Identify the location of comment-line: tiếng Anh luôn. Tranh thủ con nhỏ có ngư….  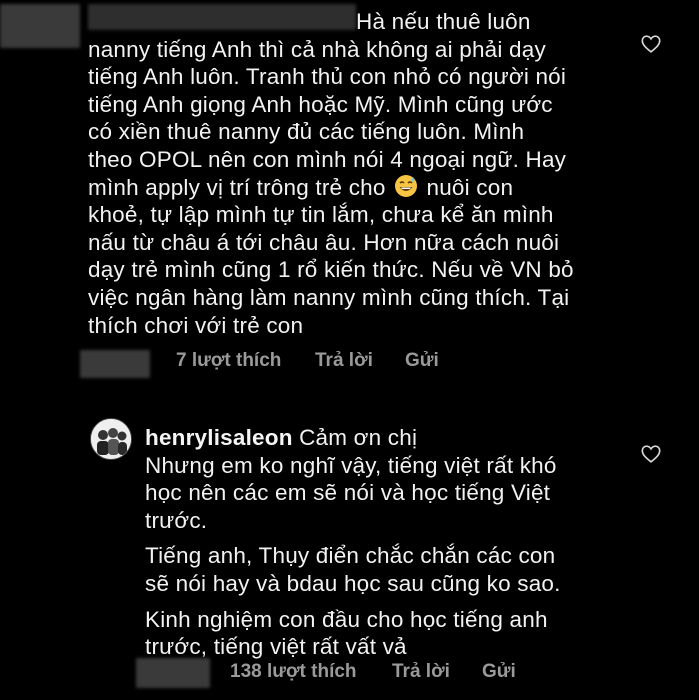
(327, 77).